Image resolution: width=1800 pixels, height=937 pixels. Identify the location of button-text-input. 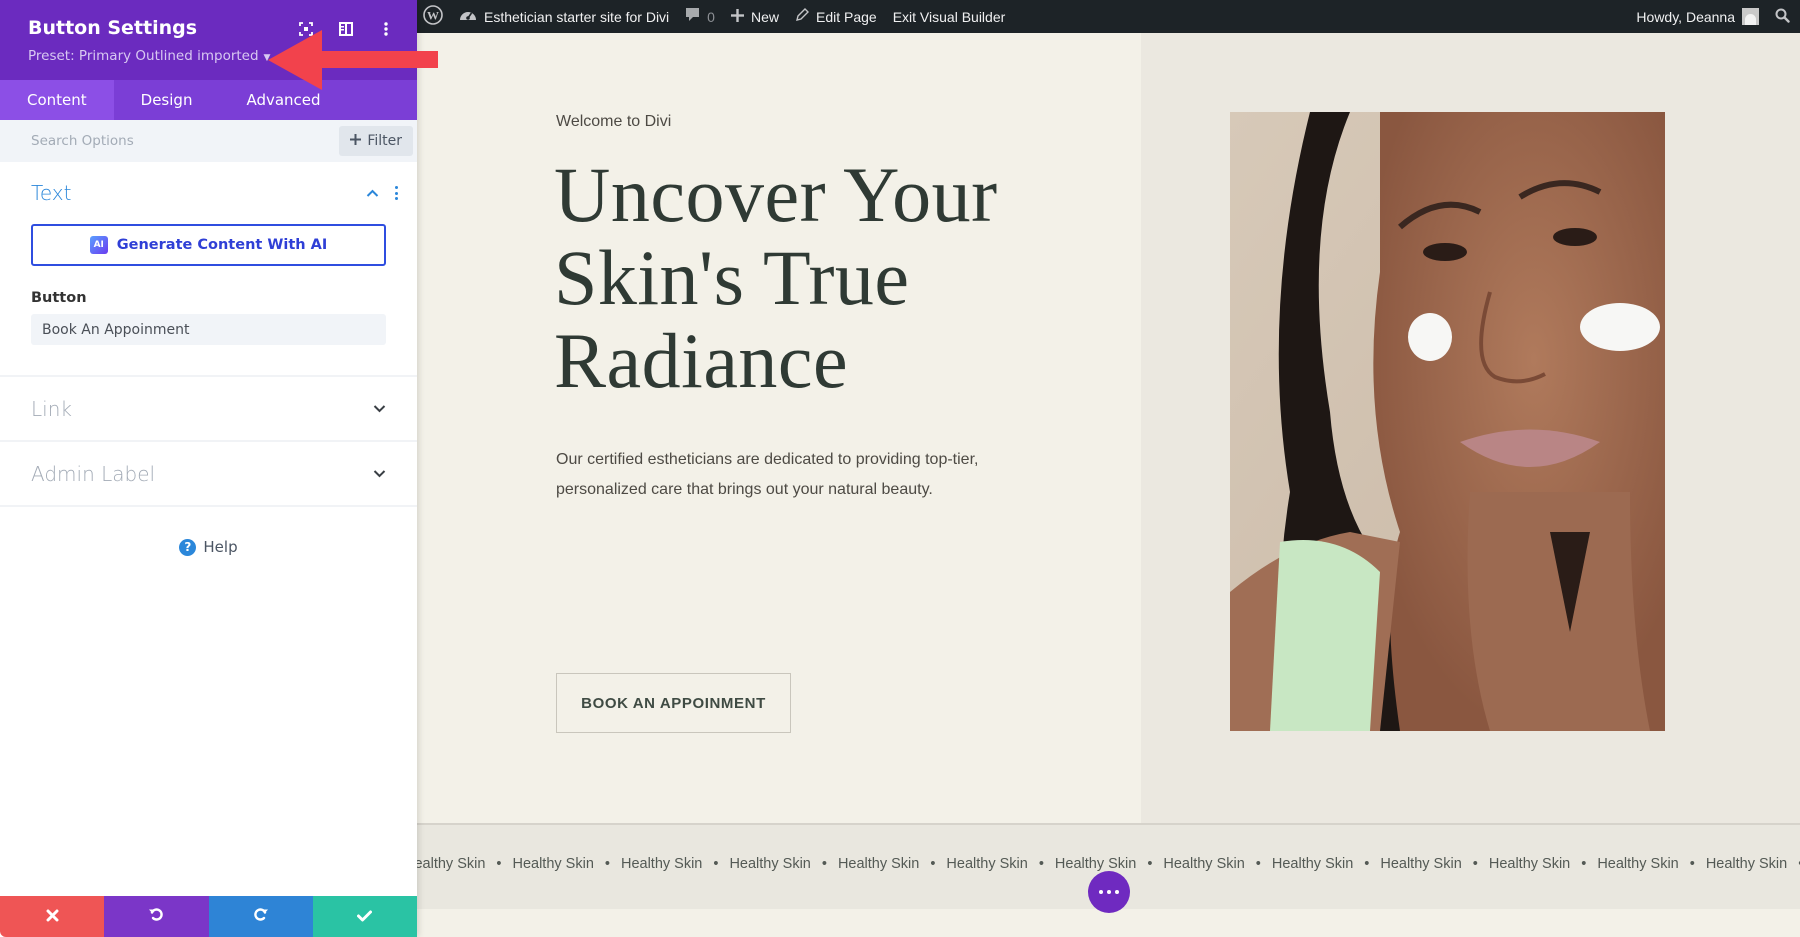
(208, 329).